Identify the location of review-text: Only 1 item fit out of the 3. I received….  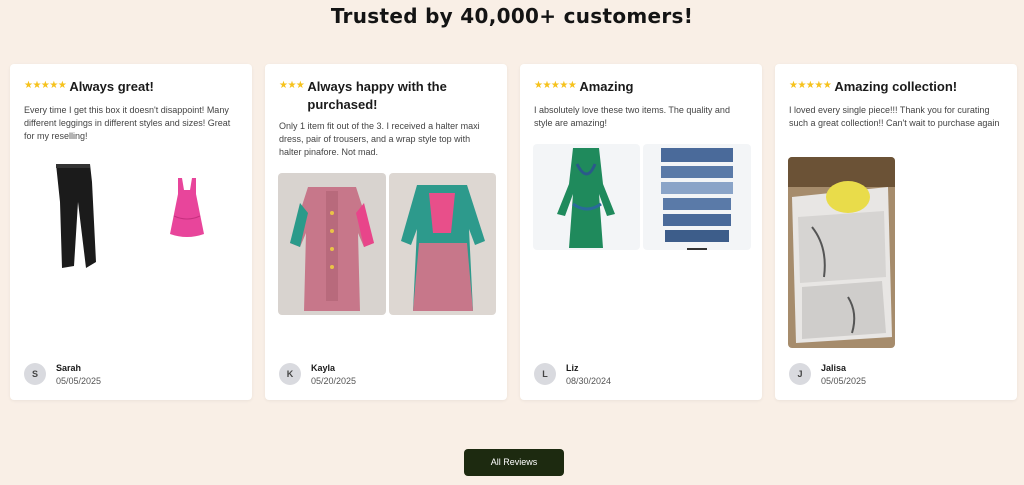
(379, 139).